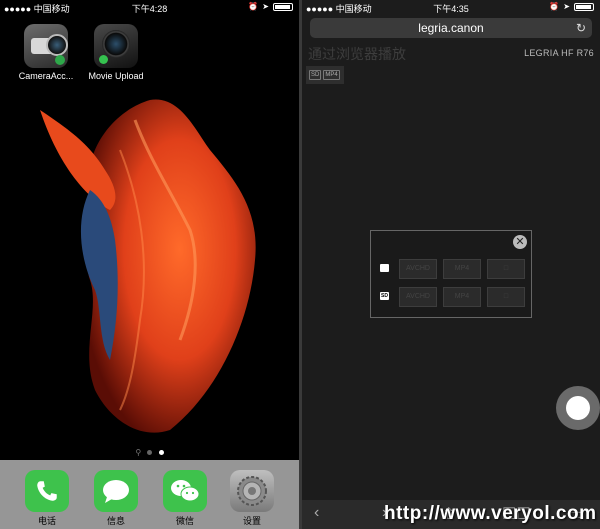 Image resolution: width=600 pixels, height=529 pixels. I want to click on camera-access-icon, so click(46, 46).